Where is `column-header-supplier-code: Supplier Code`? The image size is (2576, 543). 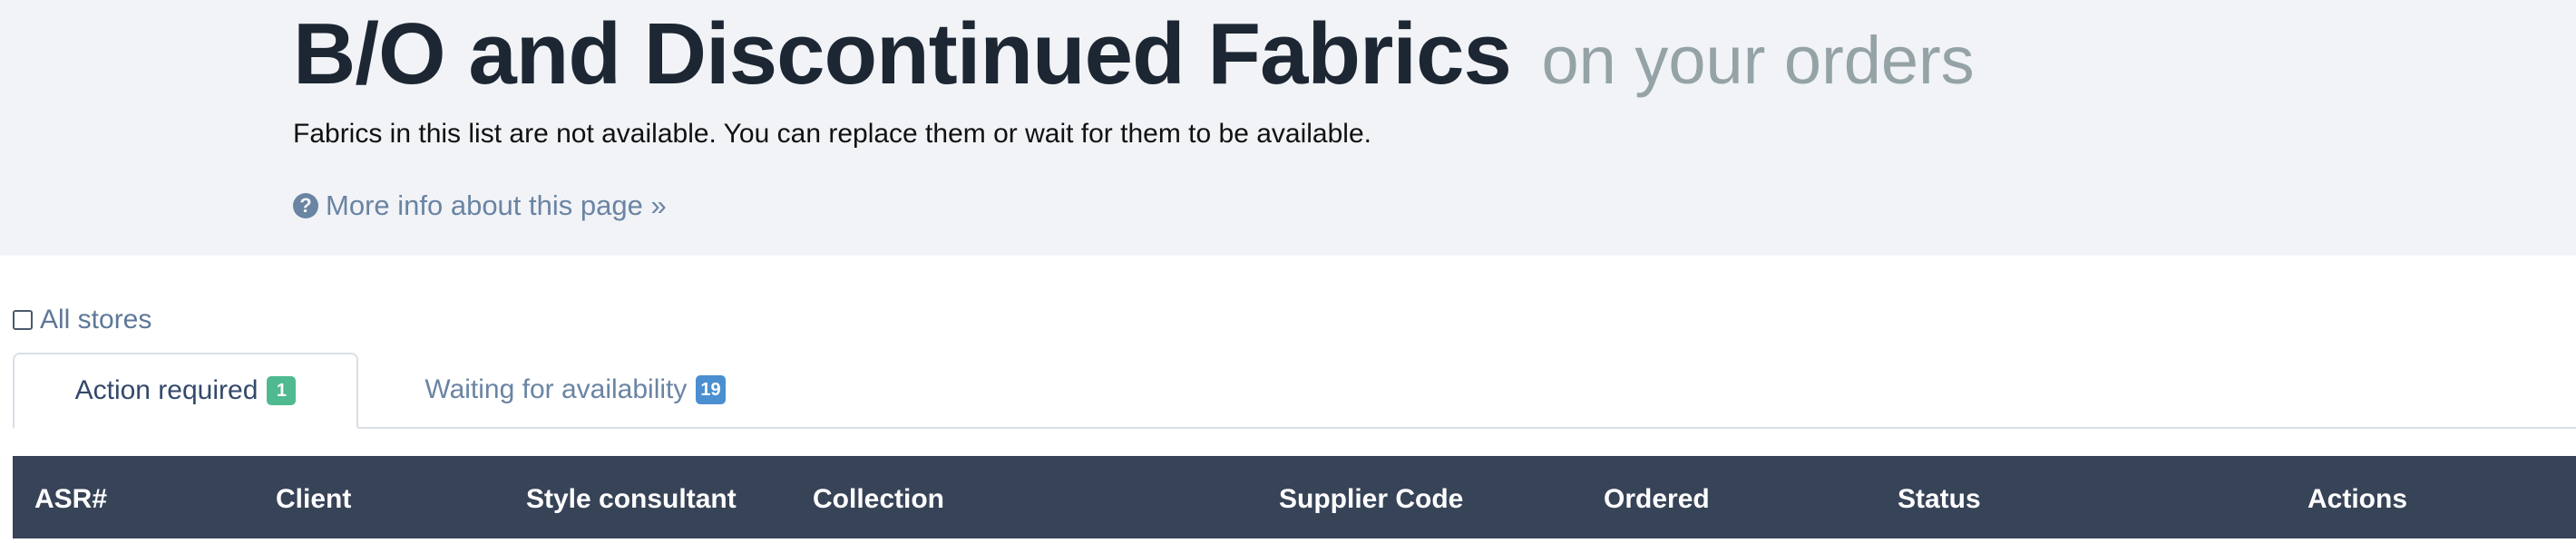
column-header-supplier-code: Supplier Code is located at coordinates (1371, 497).